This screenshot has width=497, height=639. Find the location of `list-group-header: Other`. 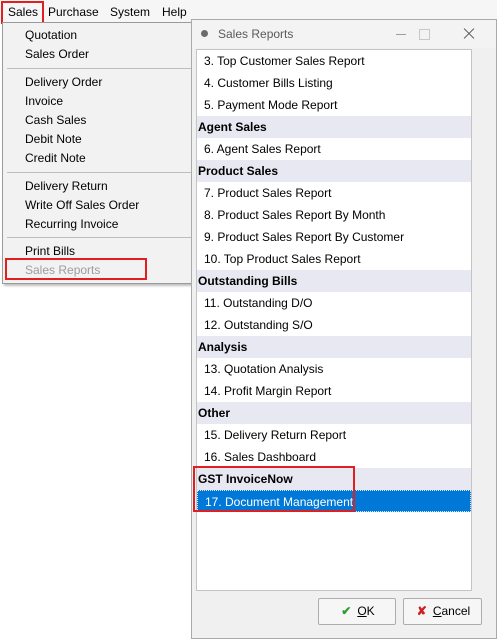

list-group-header: Other is located at coordinates (334, 413).